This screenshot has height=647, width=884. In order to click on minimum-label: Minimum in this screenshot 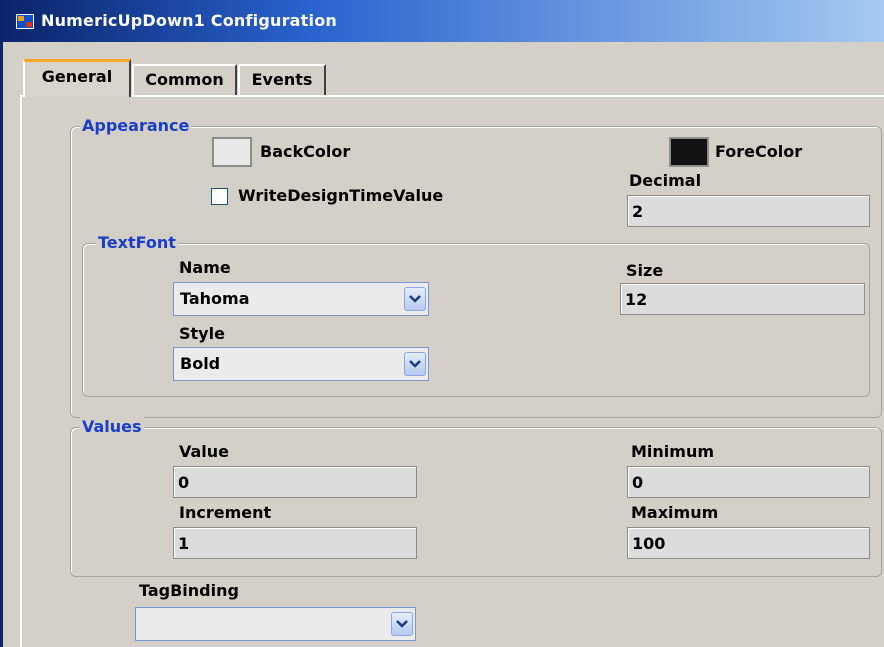, I will do `click(673, 451)`.